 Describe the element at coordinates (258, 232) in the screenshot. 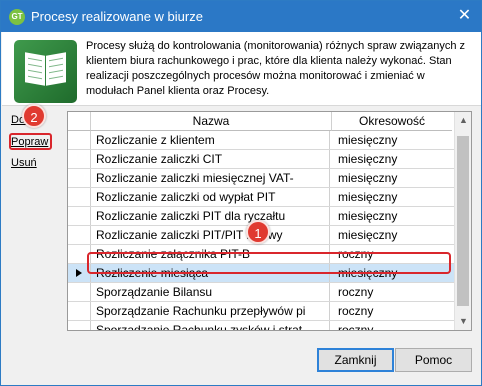

I see `step-badge-1: 1` at that location.